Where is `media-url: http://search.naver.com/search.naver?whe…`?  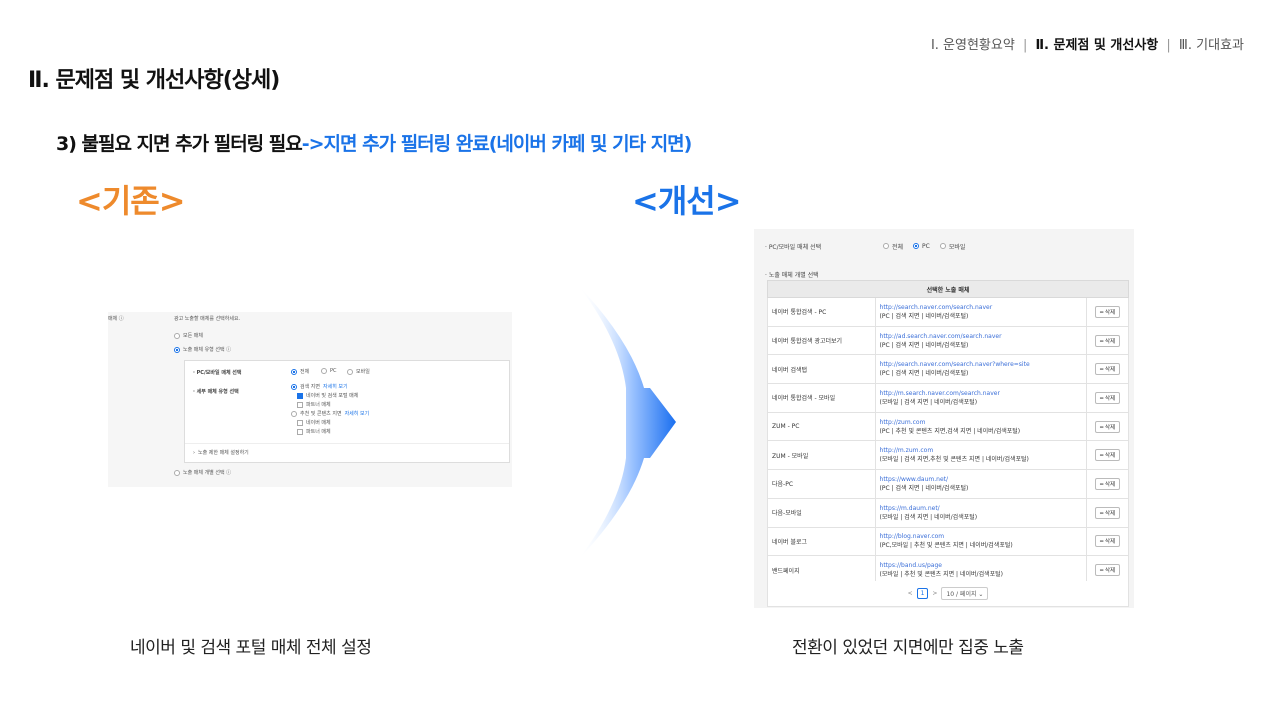 media-url: http://search.naver.com/search.naver?whe… is located at coordinates (981, 364).